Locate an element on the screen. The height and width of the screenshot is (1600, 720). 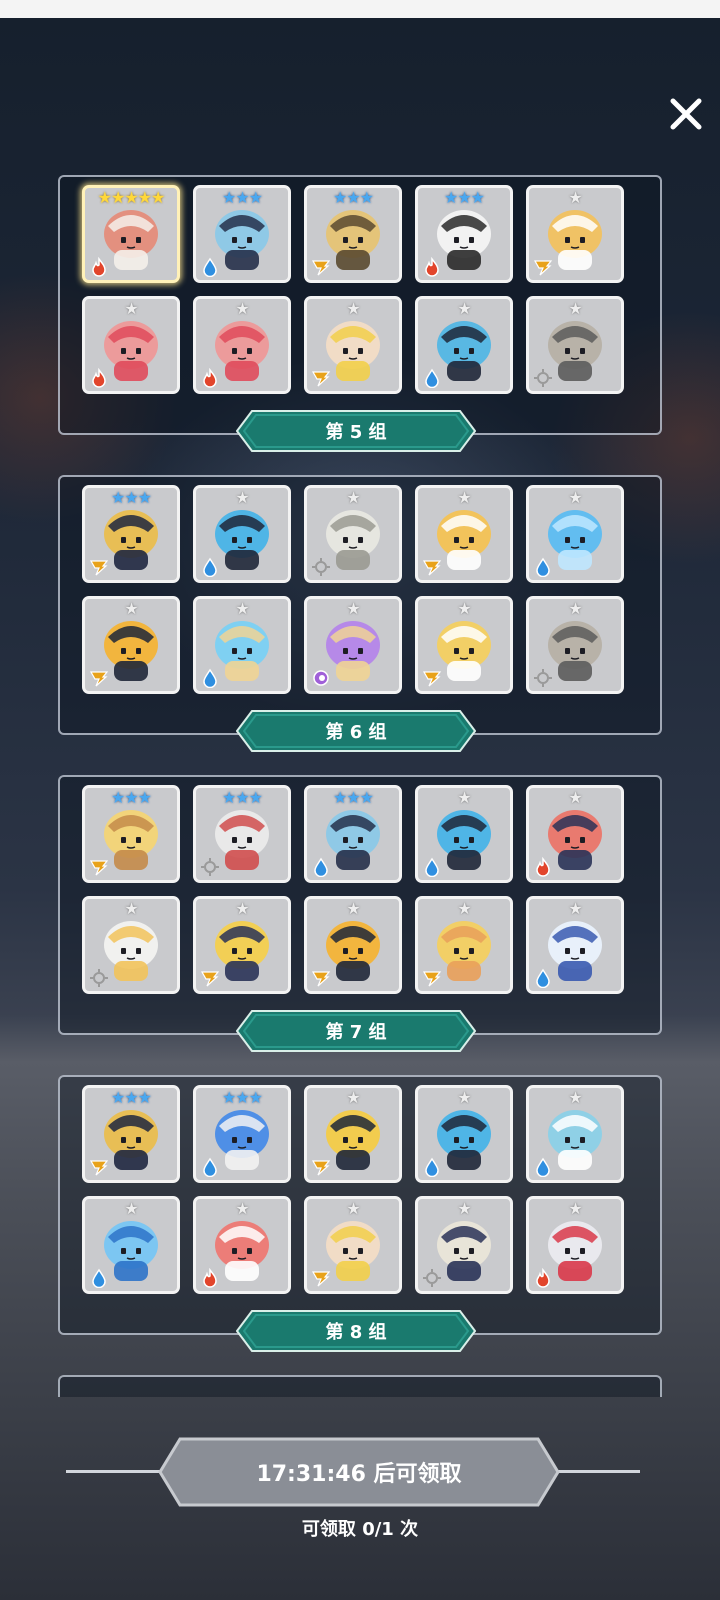
group-banner: 第 5 组 is located at coordinates (356, 431).